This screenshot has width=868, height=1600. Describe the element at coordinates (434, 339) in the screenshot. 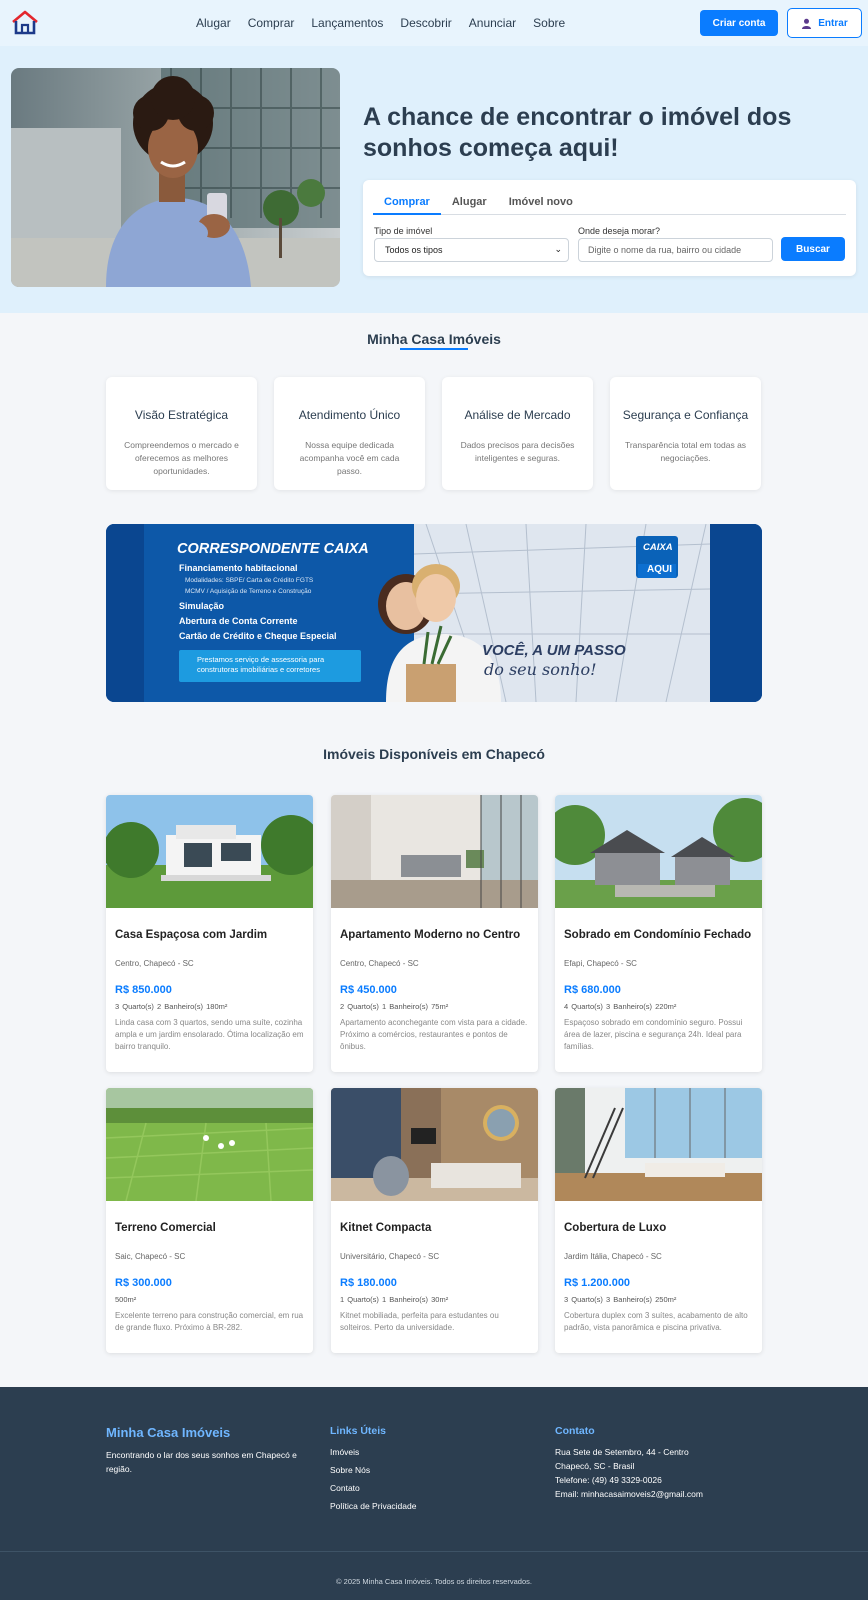

I see `about-title: Minha Casa Imóveis` at that location.